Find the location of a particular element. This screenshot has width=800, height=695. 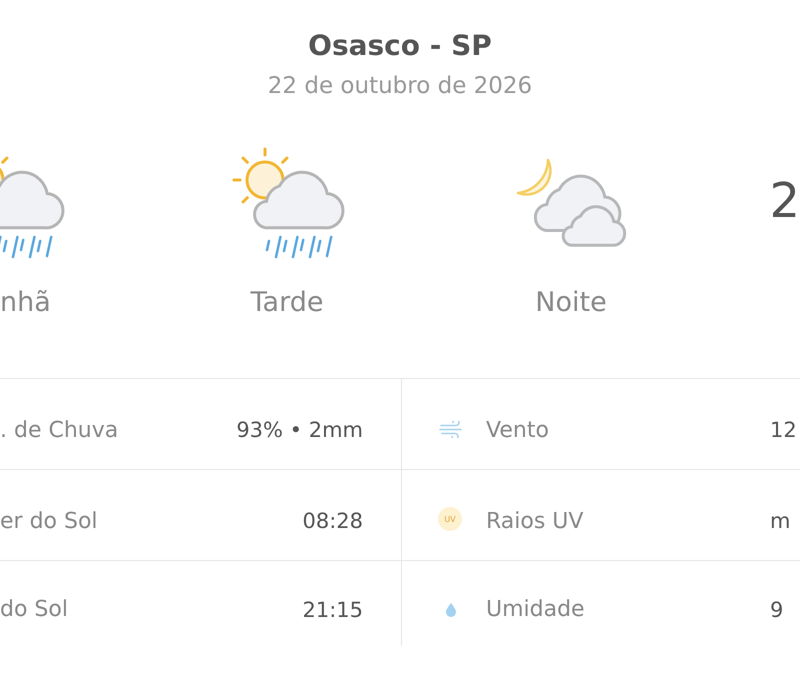

detail-value: 93% • 2mm is located at coordinates (299, 430).